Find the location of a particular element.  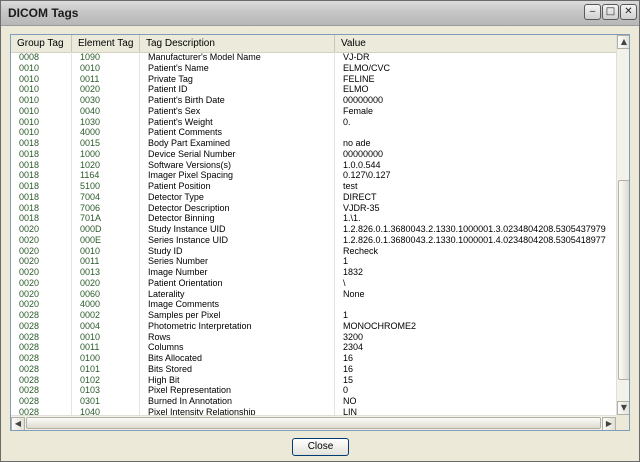

tag-description-cell: Rows is located at coordinates (237, 337).